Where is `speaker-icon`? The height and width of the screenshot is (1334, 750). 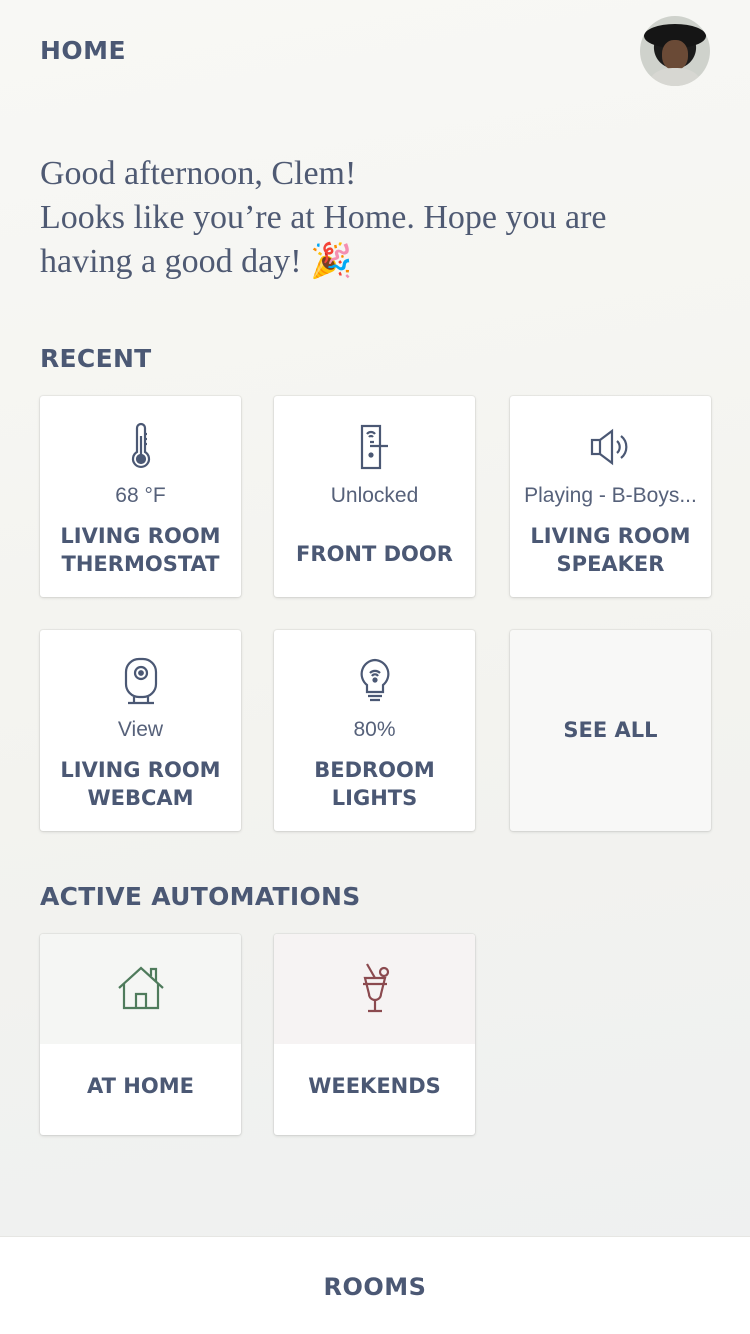 speaker-icon is located at coordinates (611, 447).